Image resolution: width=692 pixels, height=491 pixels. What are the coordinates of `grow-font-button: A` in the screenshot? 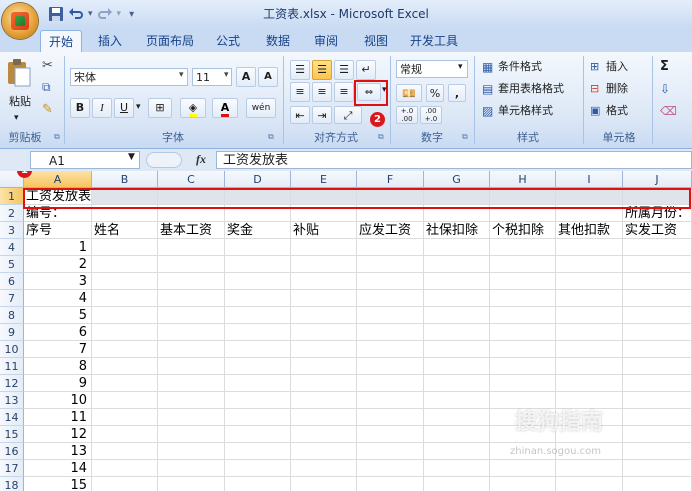 It's located at (246, 77).